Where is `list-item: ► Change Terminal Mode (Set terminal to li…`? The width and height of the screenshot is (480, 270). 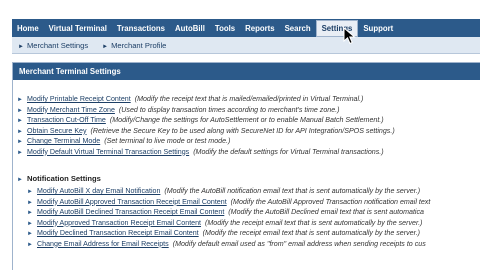 list-item: ► Change Terminal Mode (Set terminal to li… is located at coordinates (206, 141).